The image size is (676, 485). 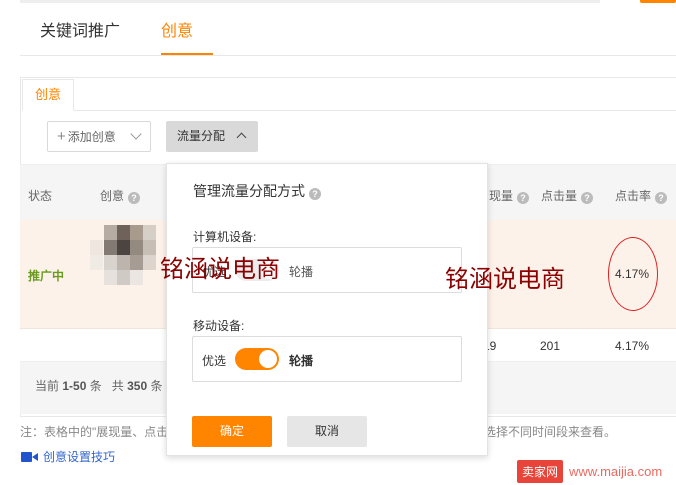 I want to click on header-ctr: 点击率?, so click(x=641, y=195).